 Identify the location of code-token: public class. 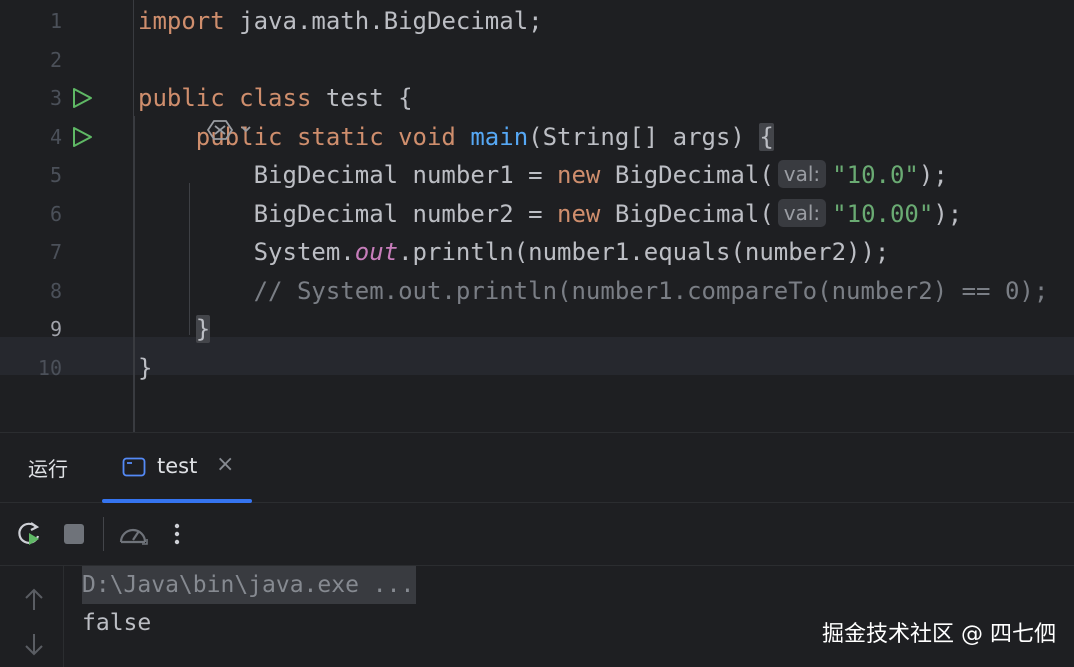
(232, 98).